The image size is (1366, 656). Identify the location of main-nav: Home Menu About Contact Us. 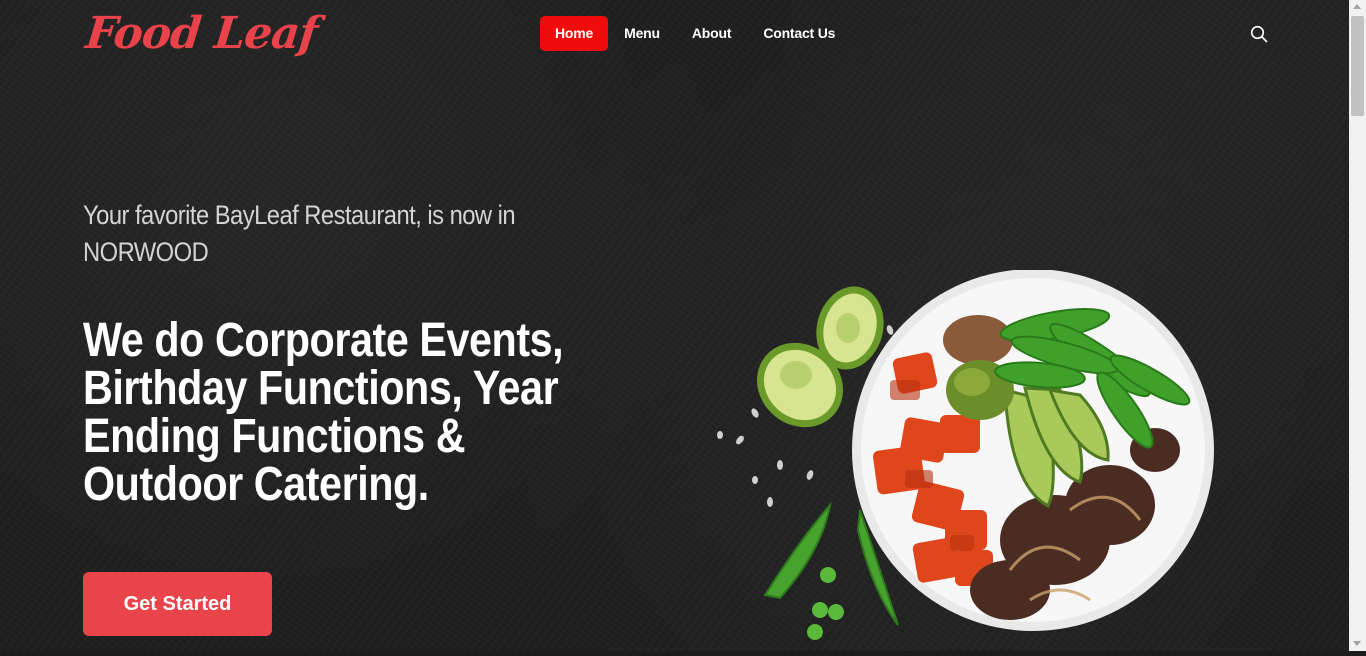
(695, 33).